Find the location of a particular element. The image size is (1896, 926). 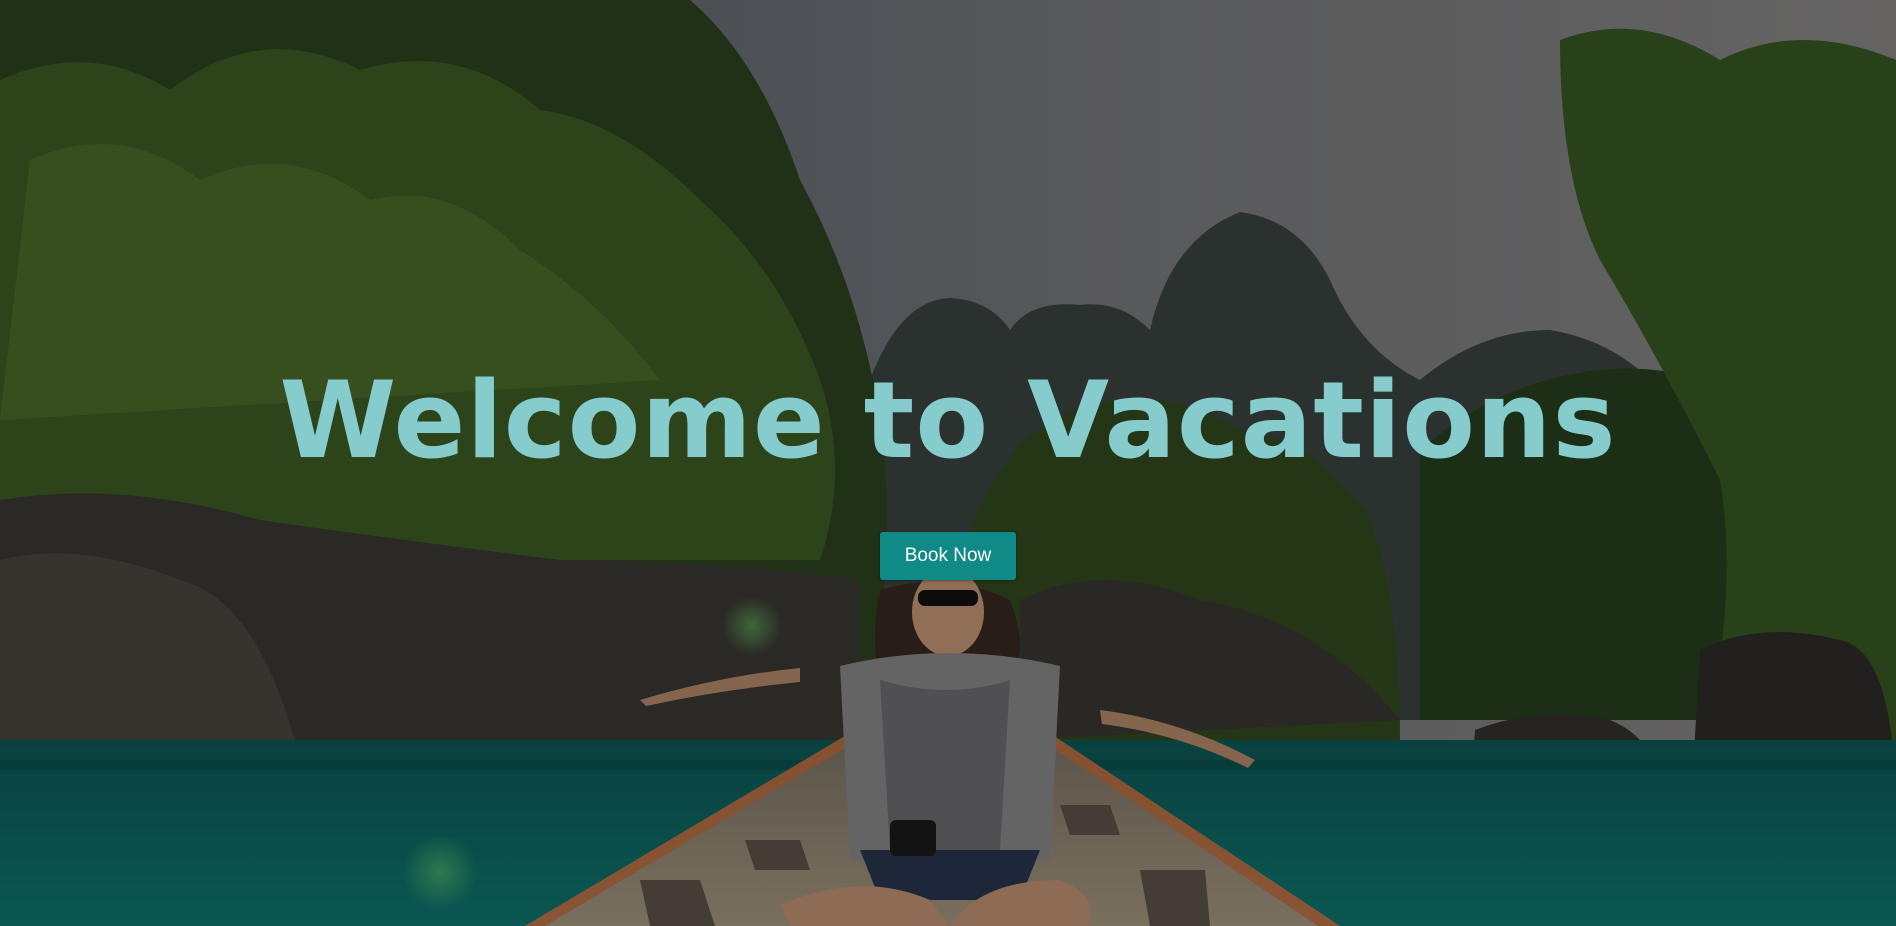

hero-title: Welcome to Vacations is located at coordinates (948, 420).